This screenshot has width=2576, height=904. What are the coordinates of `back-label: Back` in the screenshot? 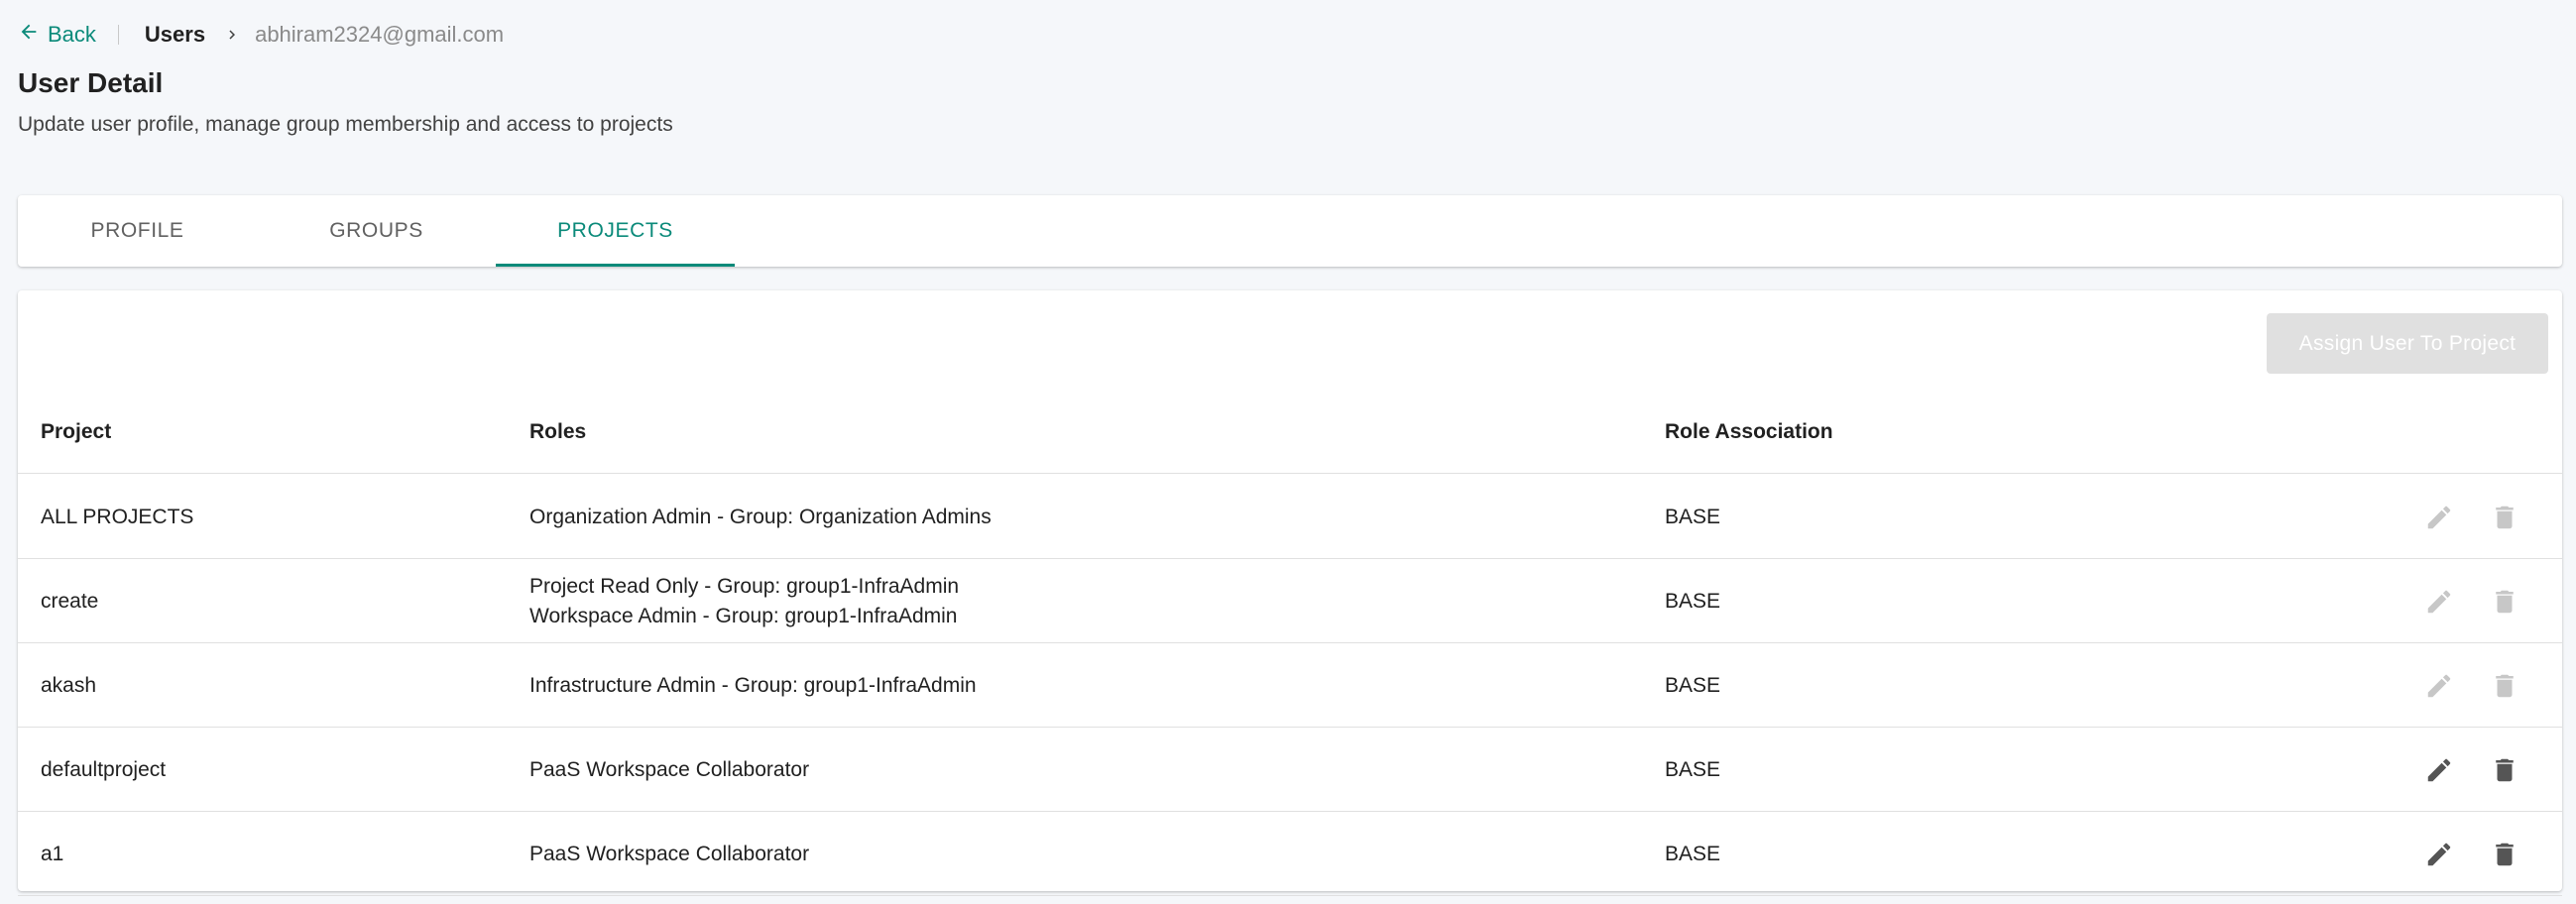 It's located at (72, 34).